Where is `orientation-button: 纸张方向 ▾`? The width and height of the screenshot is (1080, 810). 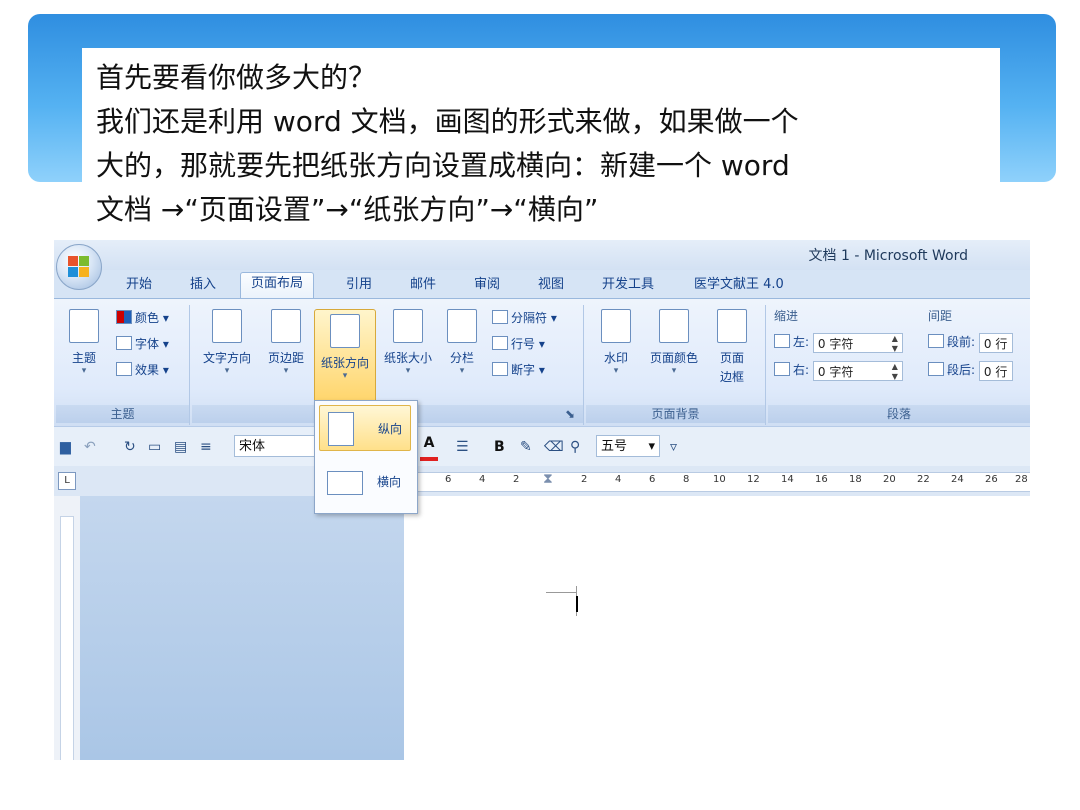 orientation-button: 纸张方向 ▾ is located at coordinates (345, 356).